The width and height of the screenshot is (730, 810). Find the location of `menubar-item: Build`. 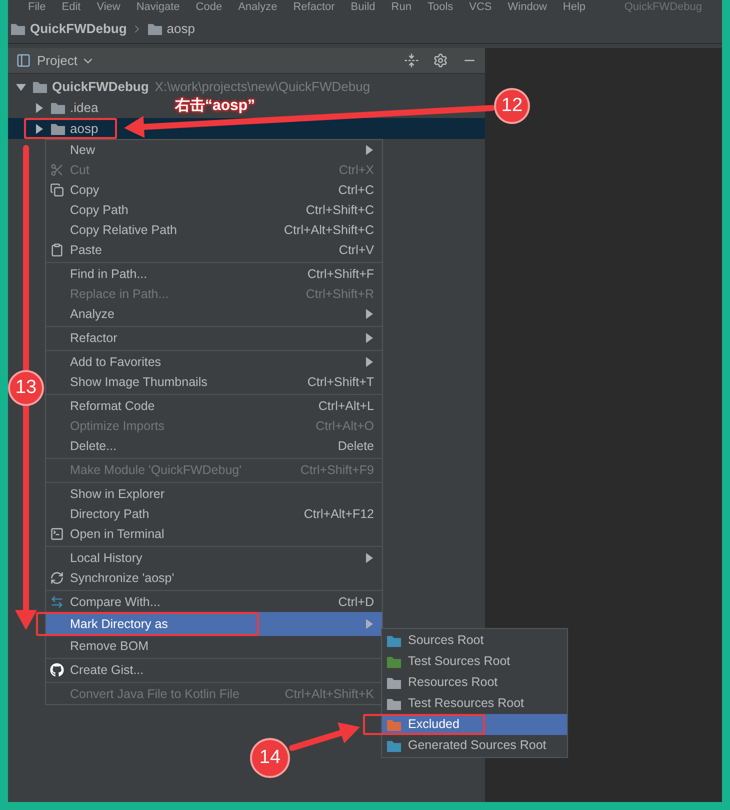

menubar-item: Build is located at coordinates (363, 7).